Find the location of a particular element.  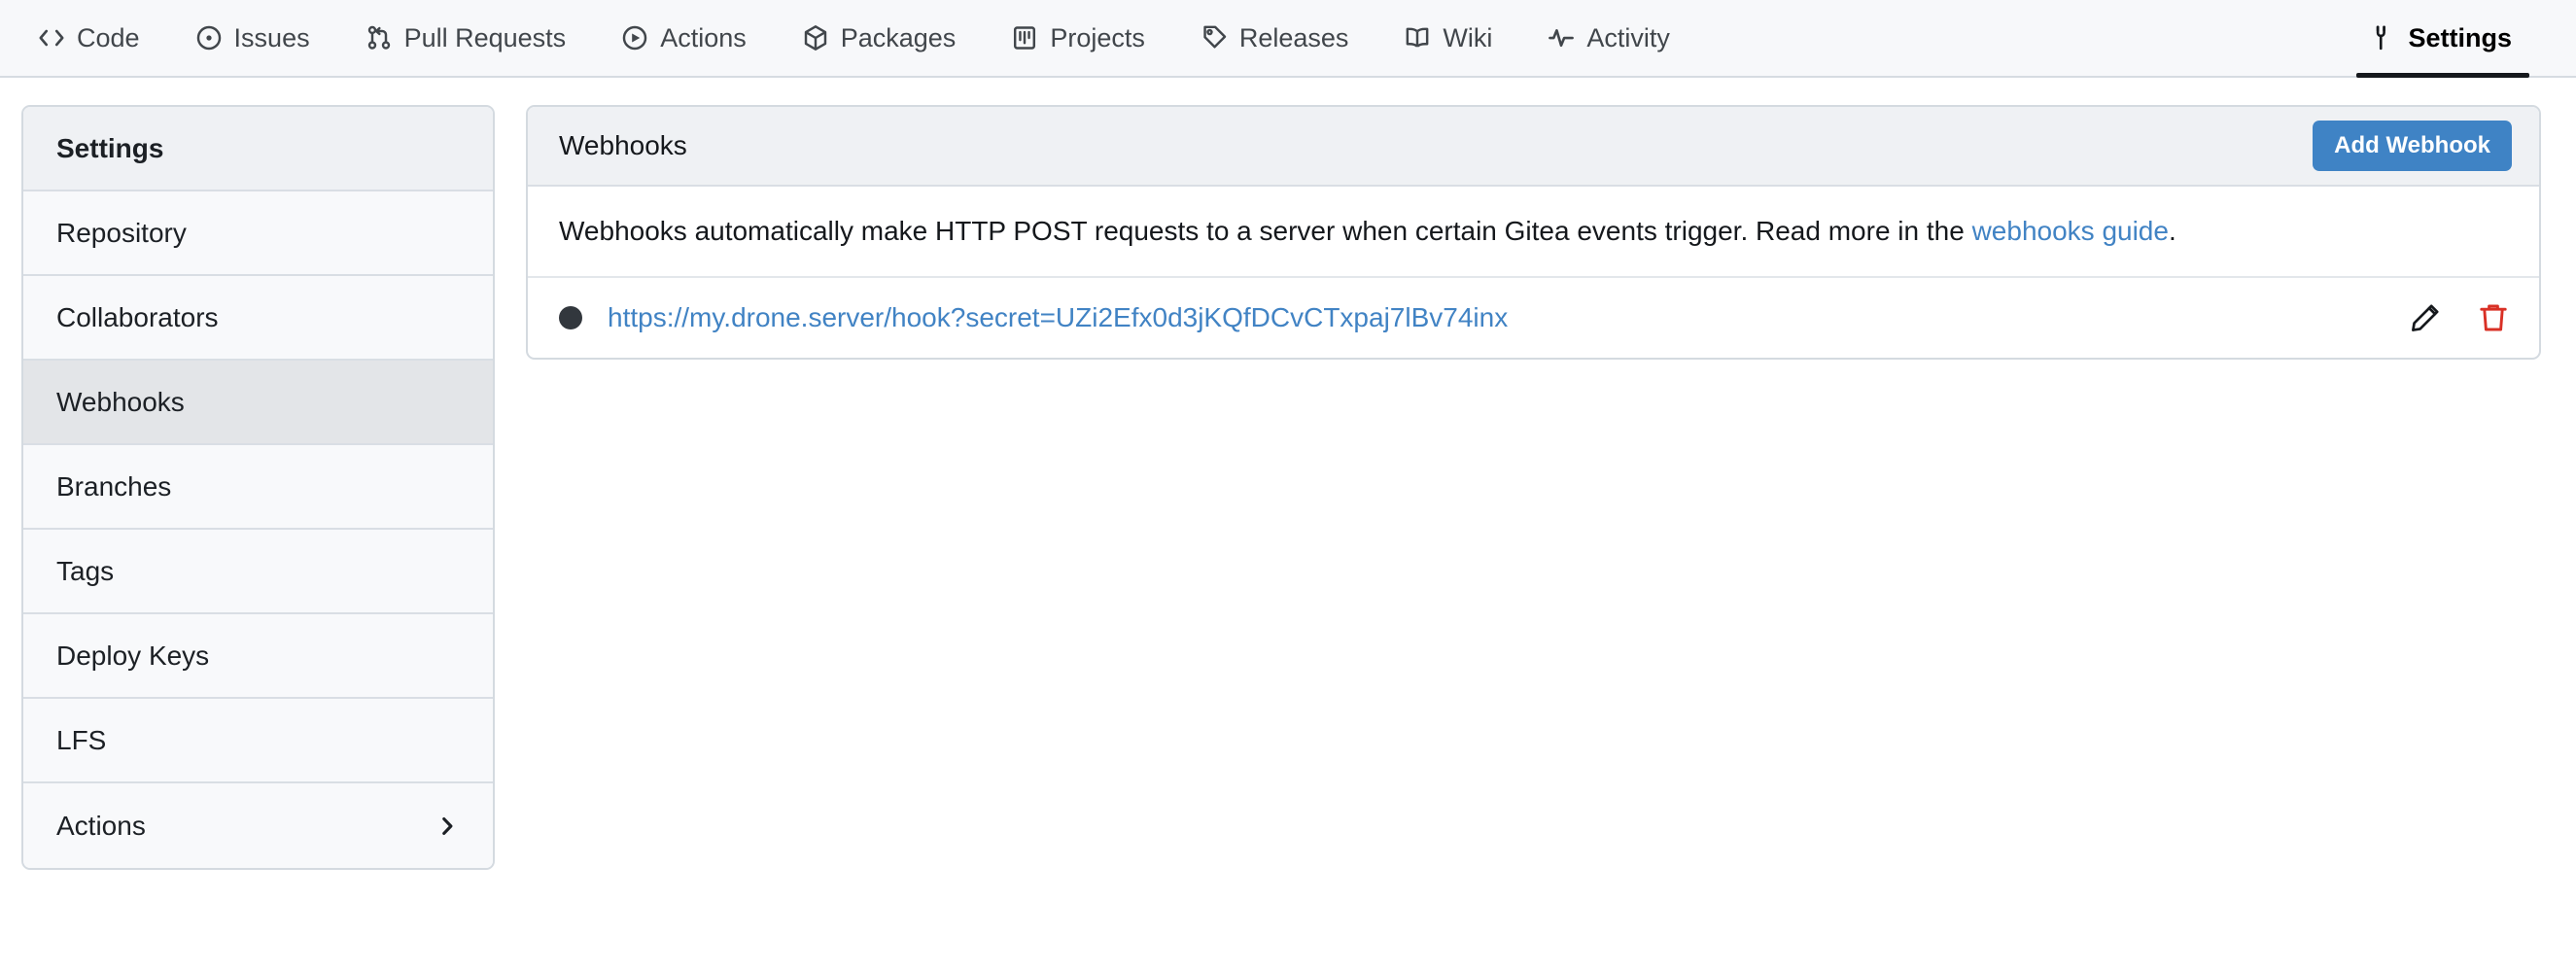

nav-item-label: Projects is located at coordinates (1097, 37).